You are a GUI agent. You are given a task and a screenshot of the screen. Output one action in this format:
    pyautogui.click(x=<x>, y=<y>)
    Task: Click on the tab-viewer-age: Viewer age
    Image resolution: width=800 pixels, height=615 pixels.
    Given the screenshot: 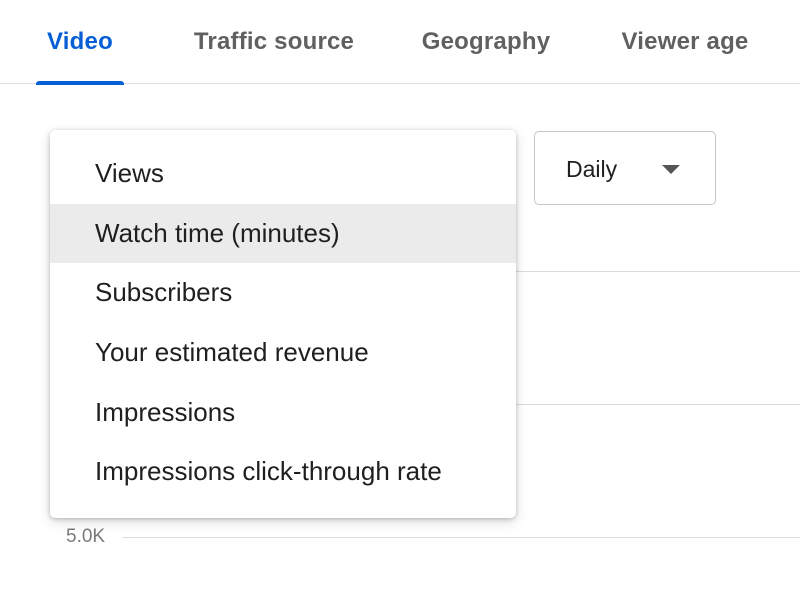 What is the action you would take?
    pyautogui.click(x=685, y=42)
    